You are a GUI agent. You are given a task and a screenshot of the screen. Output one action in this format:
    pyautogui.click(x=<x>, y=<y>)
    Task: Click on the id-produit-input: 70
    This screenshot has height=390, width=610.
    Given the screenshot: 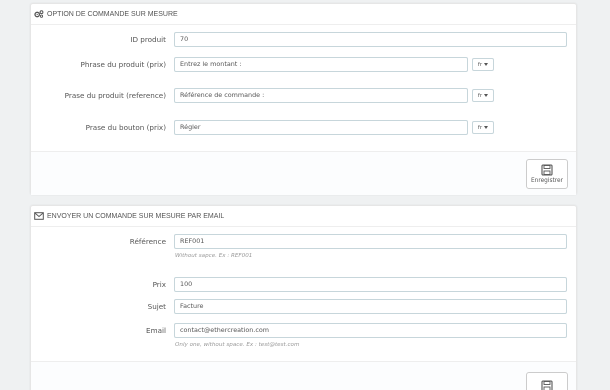 What is the action you would take?
    pyautogui.click(x=370, y=39)
    